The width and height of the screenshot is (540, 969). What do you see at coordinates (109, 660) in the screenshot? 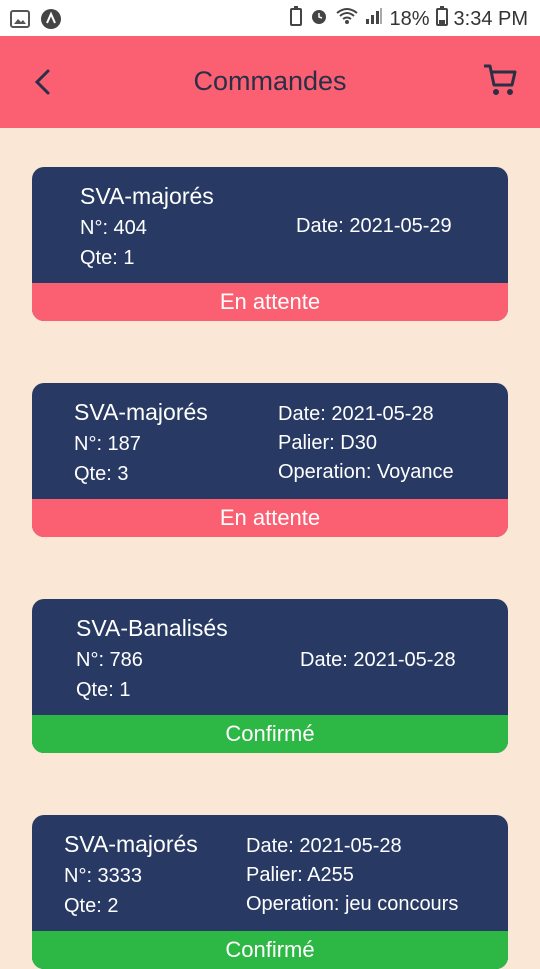
I see `order-number: N°: 786` at bounding box center [109, 660].